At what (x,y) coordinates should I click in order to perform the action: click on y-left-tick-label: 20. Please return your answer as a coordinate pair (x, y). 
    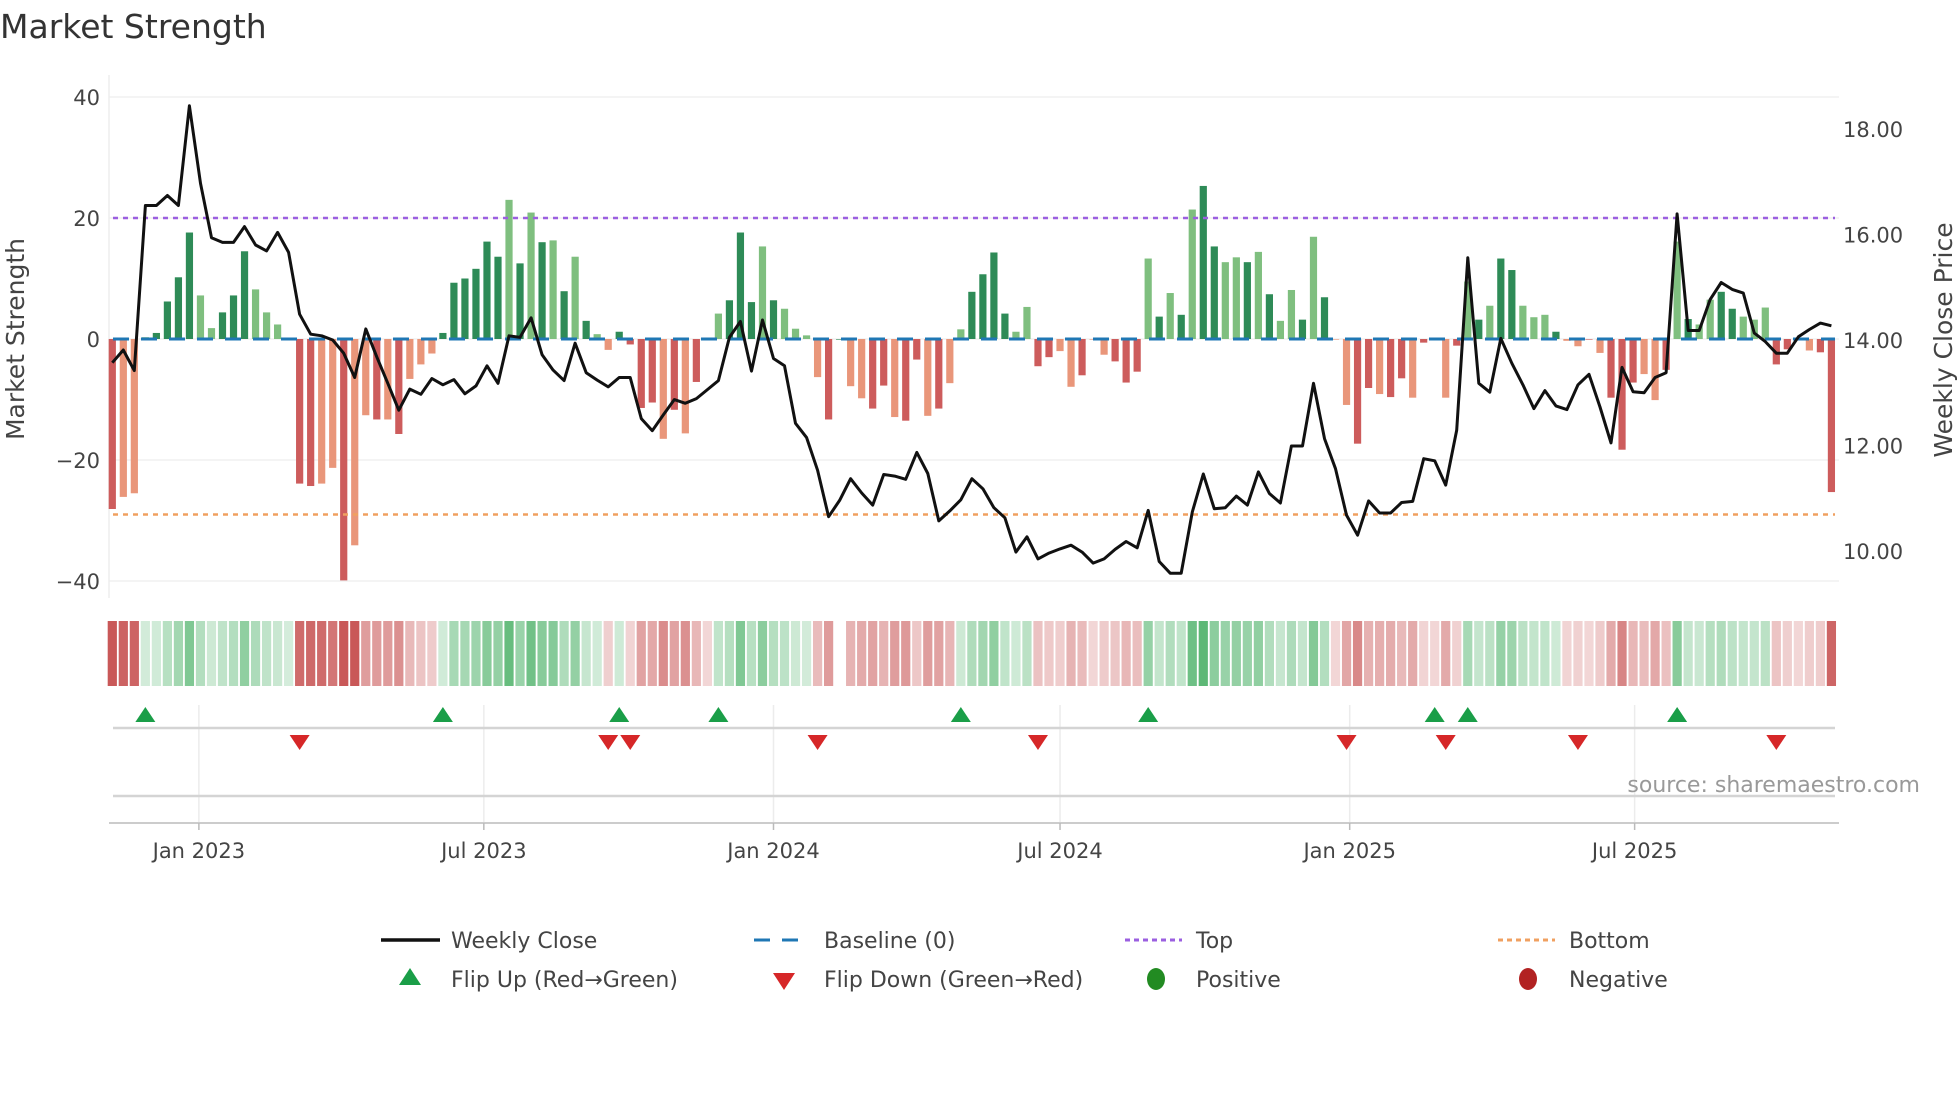
    Looking at the image, I should click on (86, 219).